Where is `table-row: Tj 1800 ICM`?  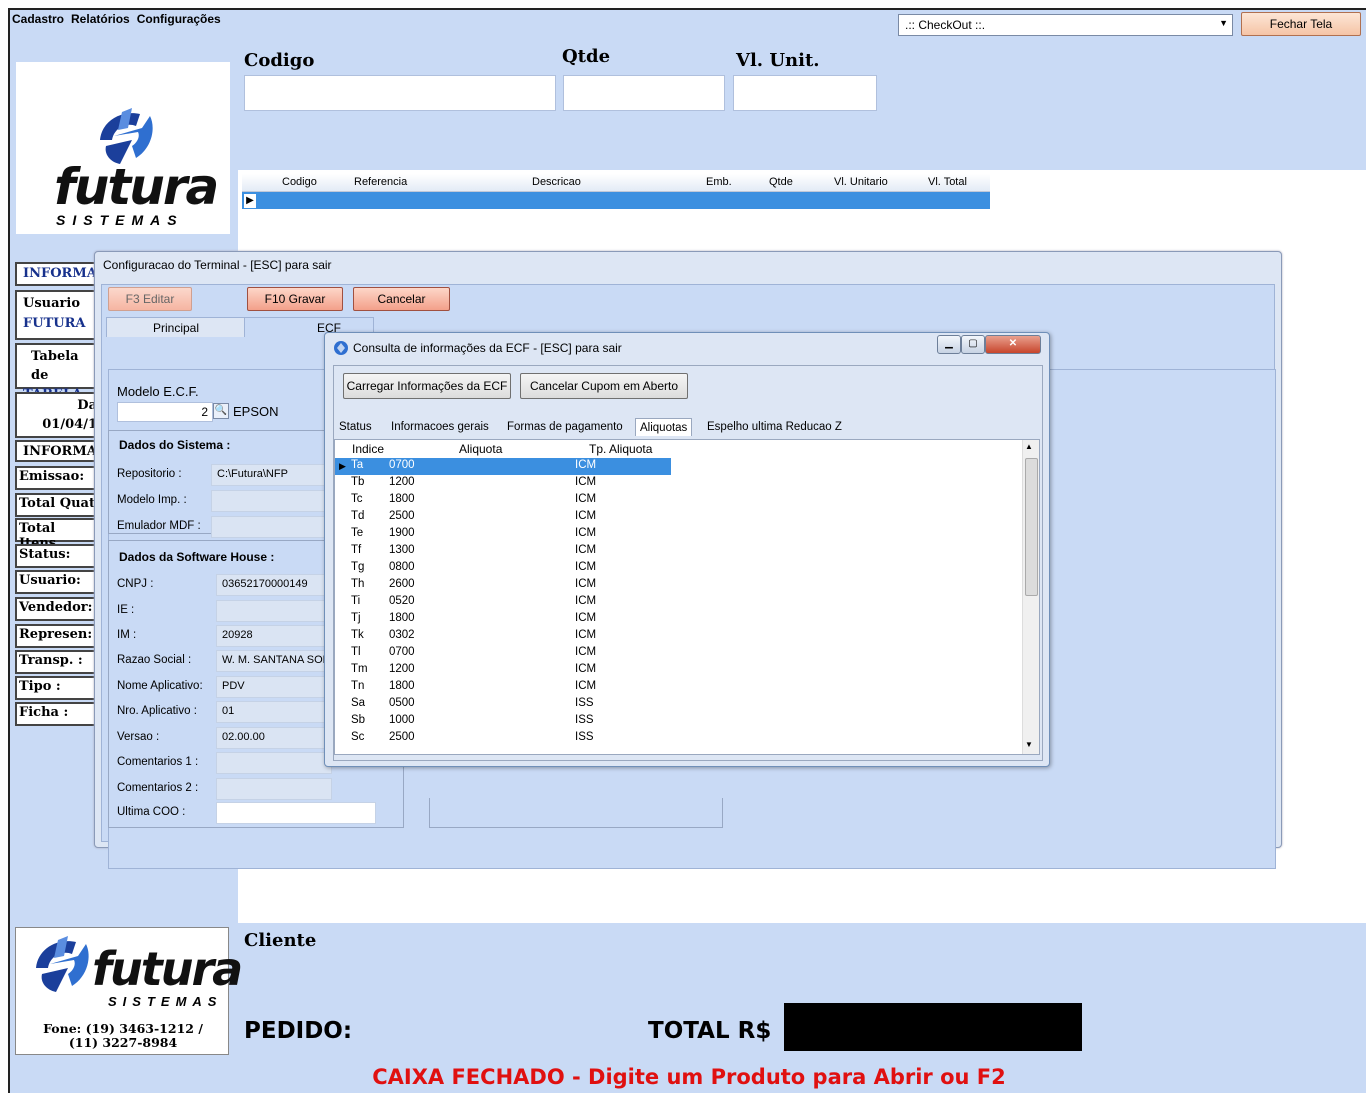
table-row: Tj 1800 ICM is located at coordinates (503, 619).